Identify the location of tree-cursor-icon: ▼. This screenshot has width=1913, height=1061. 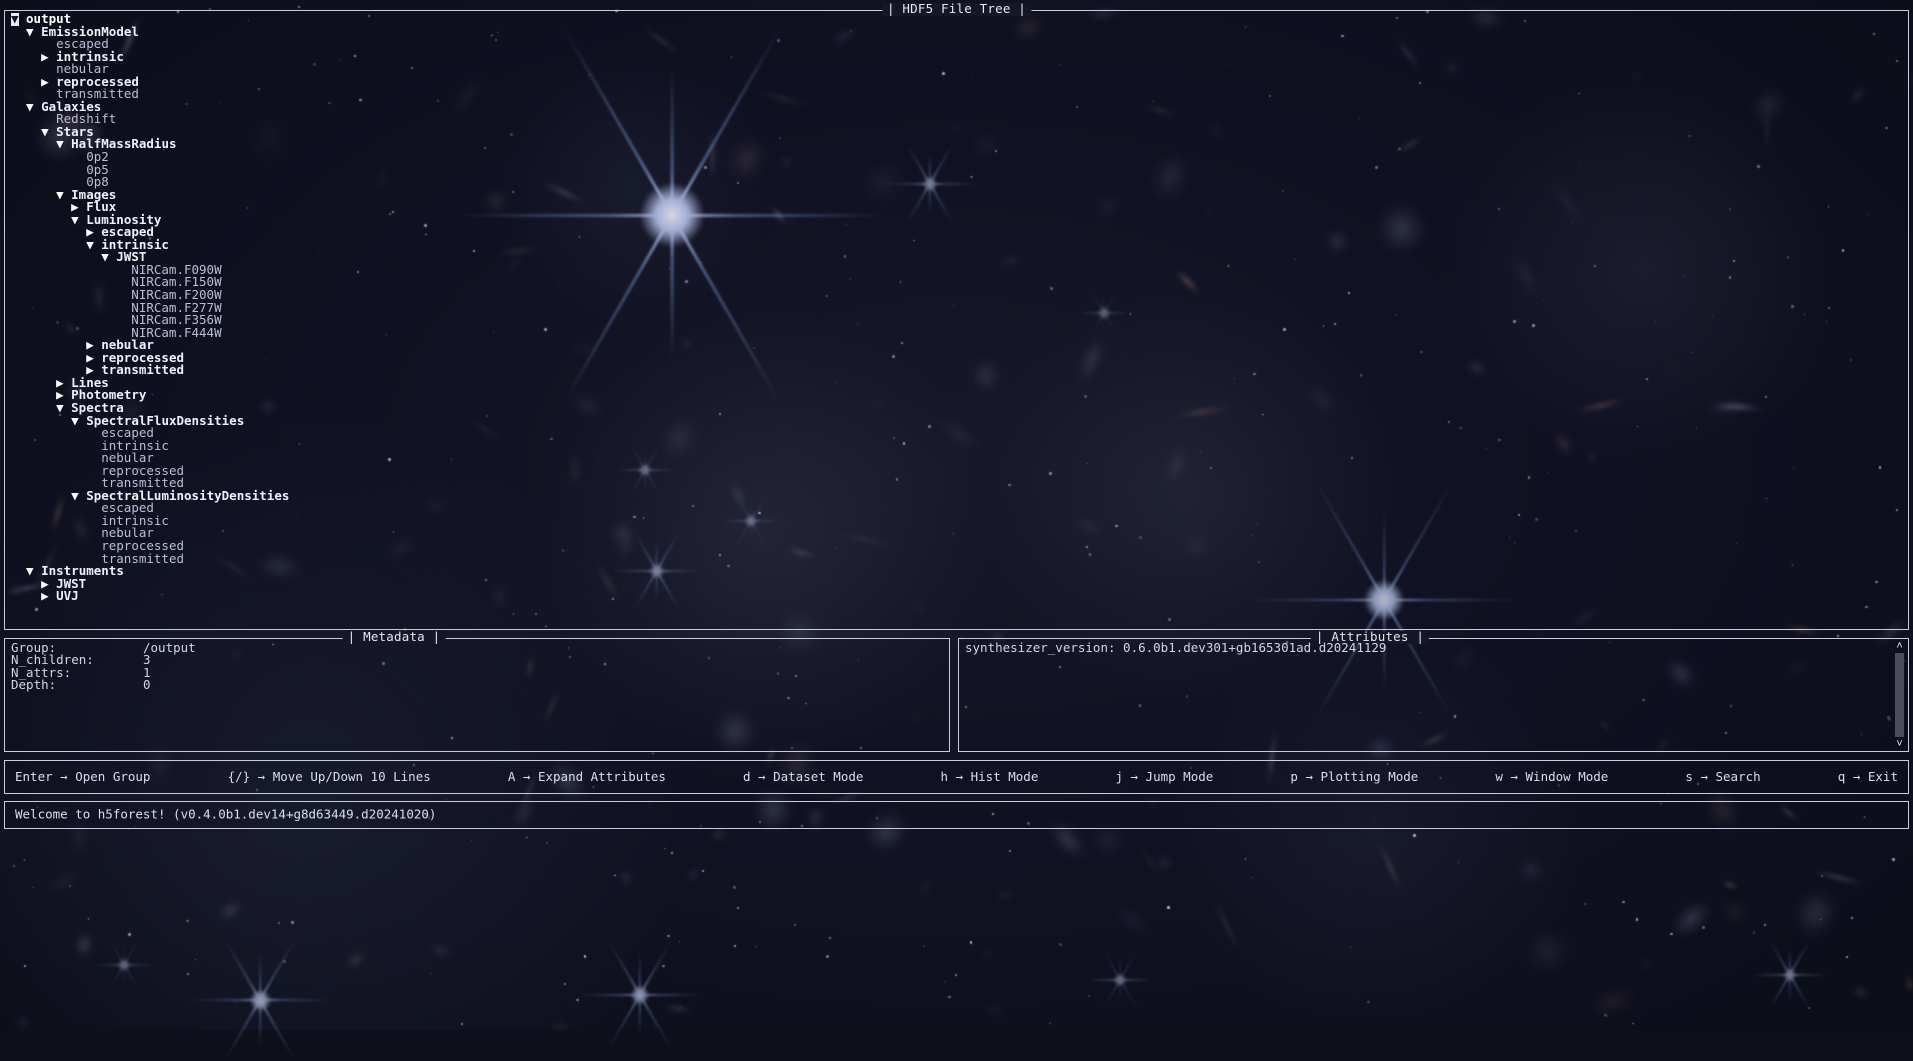
(18, 19).